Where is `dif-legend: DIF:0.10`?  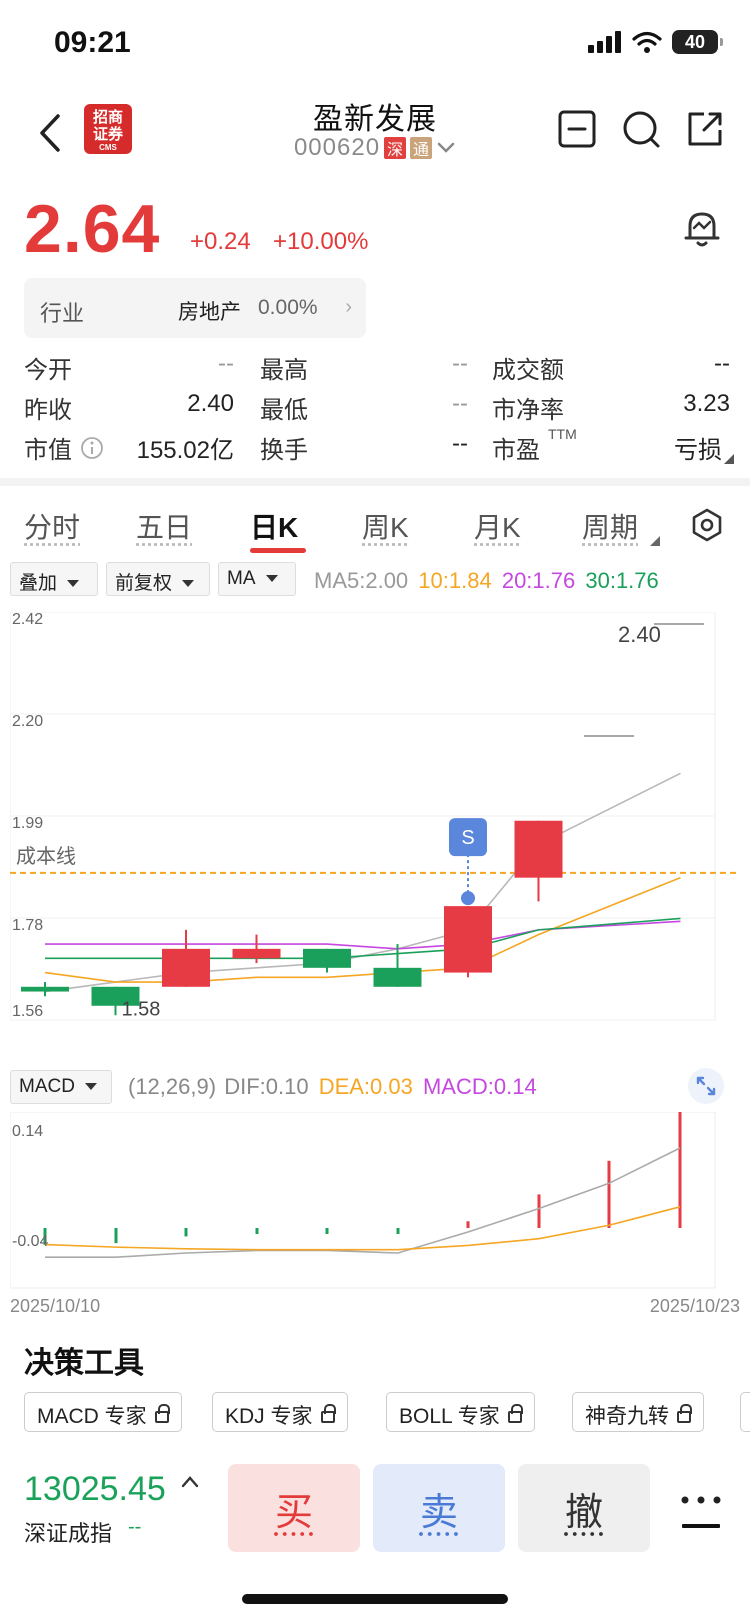 dif-legend: DIF:0.10 is located at coordinates (266, 1086).